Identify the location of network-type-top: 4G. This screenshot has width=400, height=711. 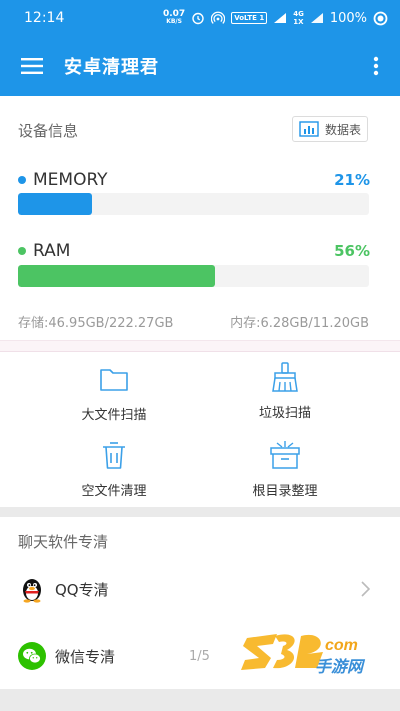
(298, 14).